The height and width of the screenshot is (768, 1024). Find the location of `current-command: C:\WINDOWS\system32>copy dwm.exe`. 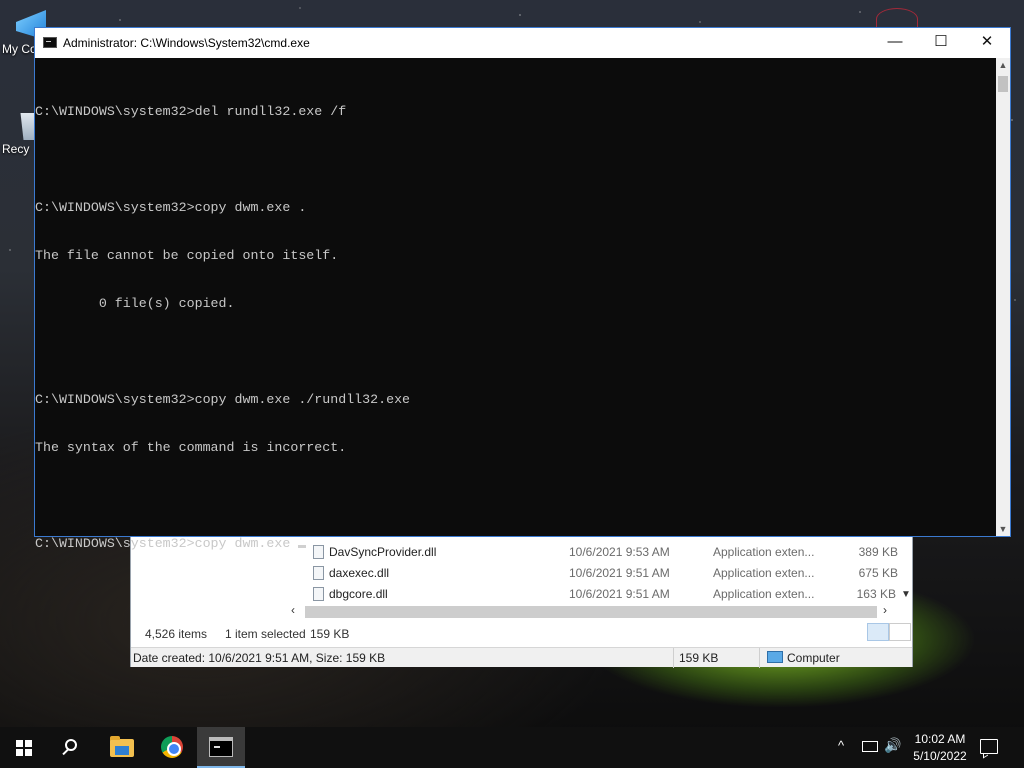

current-command: C:\WINDOWS\system32>copy dwm.exe is located at coordinates (166, 543).